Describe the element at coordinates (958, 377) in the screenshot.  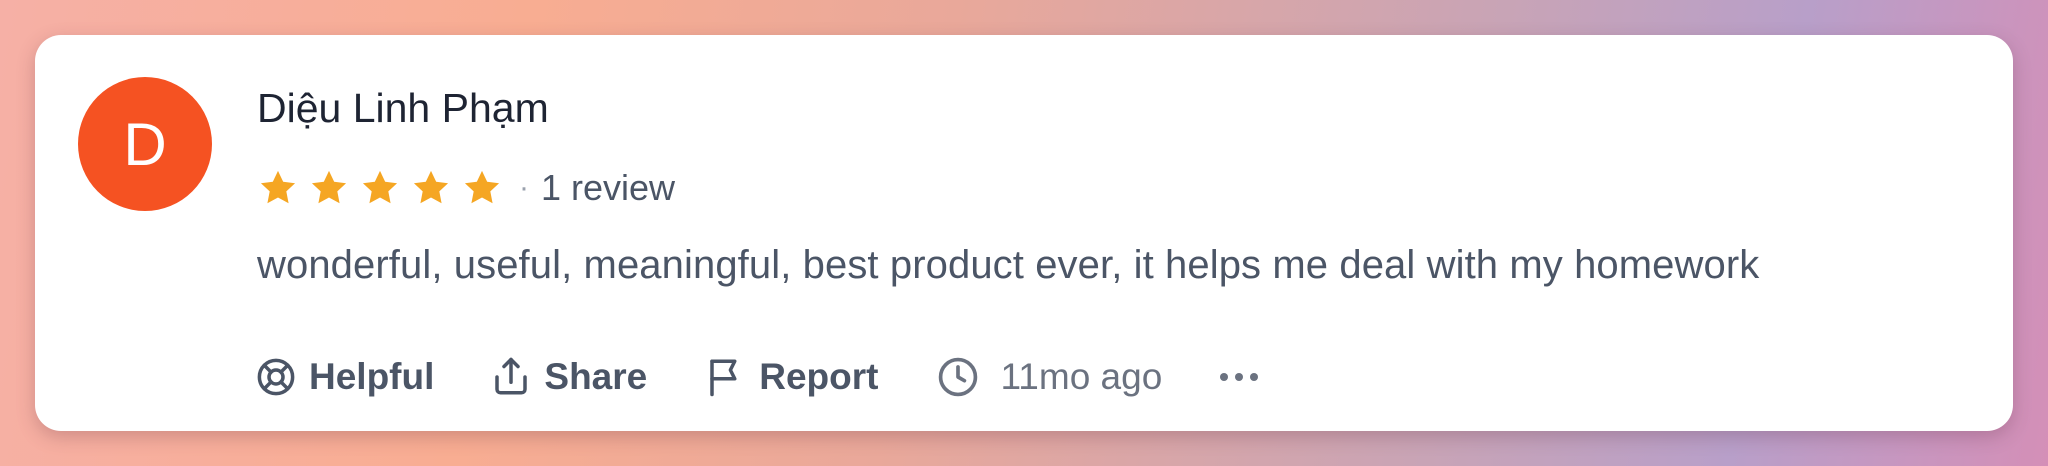
I see `clock-icon` at that location.